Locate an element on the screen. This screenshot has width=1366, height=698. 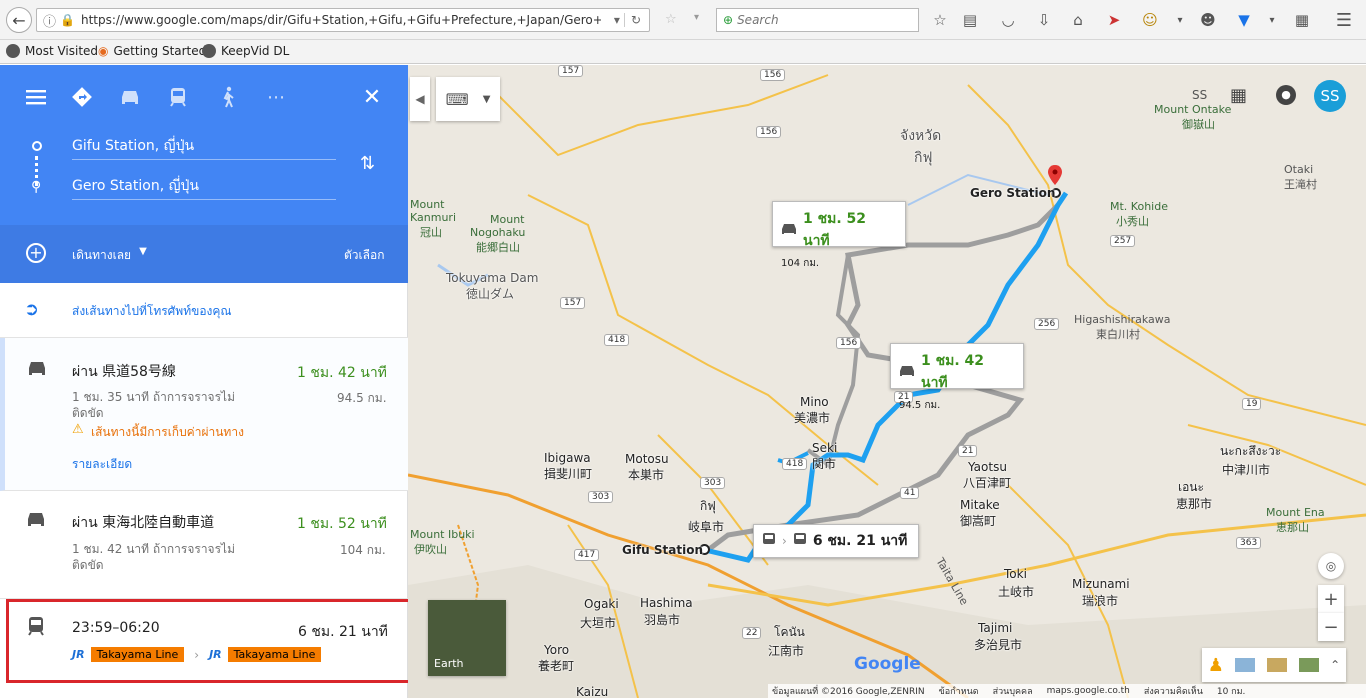
place-label: Ogaki is located at coordinates (601, 604).